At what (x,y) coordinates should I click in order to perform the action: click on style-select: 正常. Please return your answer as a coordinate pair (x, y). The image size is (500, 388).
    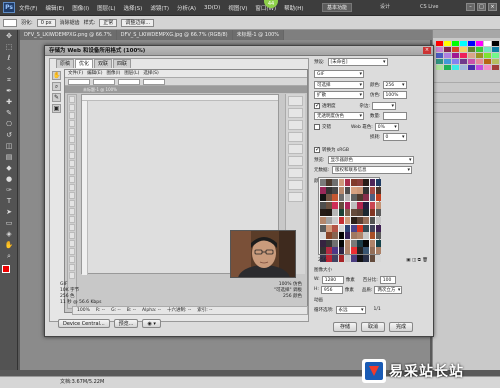
    Looking at the image, I should click on (108, 22).